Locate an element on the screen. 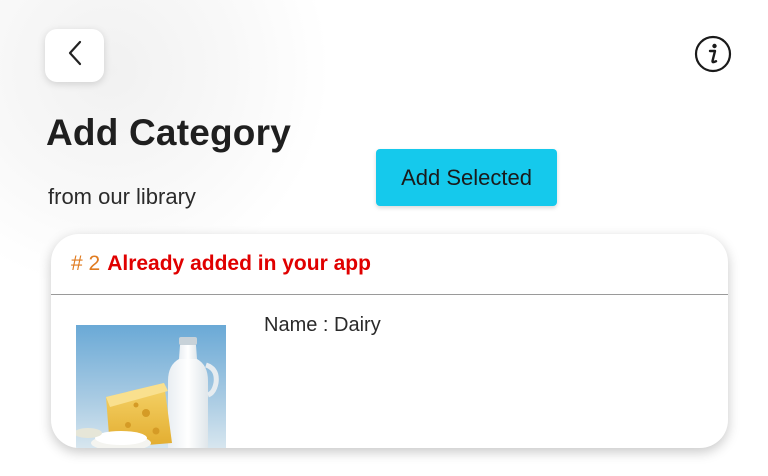 Image resolution: width=768 pixels, height=476 pixels. info-circle-icon is located at coordinates (713, 54).